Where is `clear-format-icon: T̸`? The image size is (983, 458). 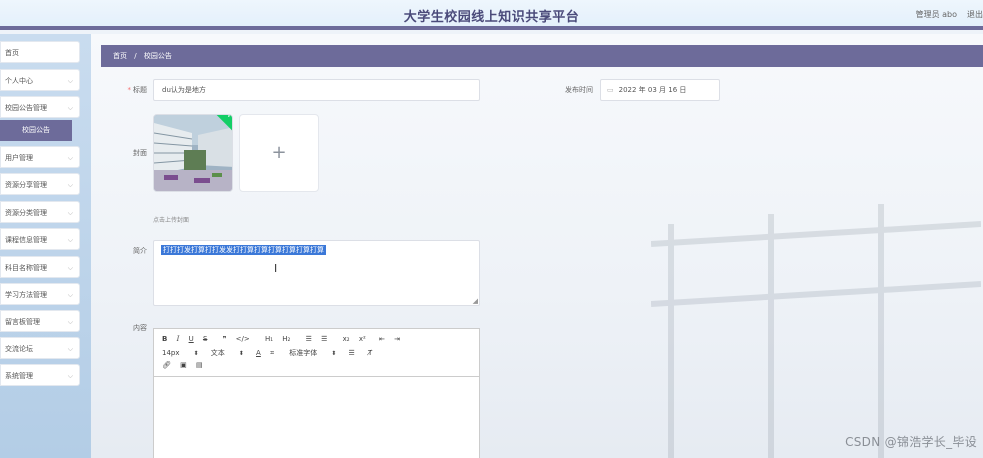
clear-format-icon: T̸ is located at coordinates (370, 353).